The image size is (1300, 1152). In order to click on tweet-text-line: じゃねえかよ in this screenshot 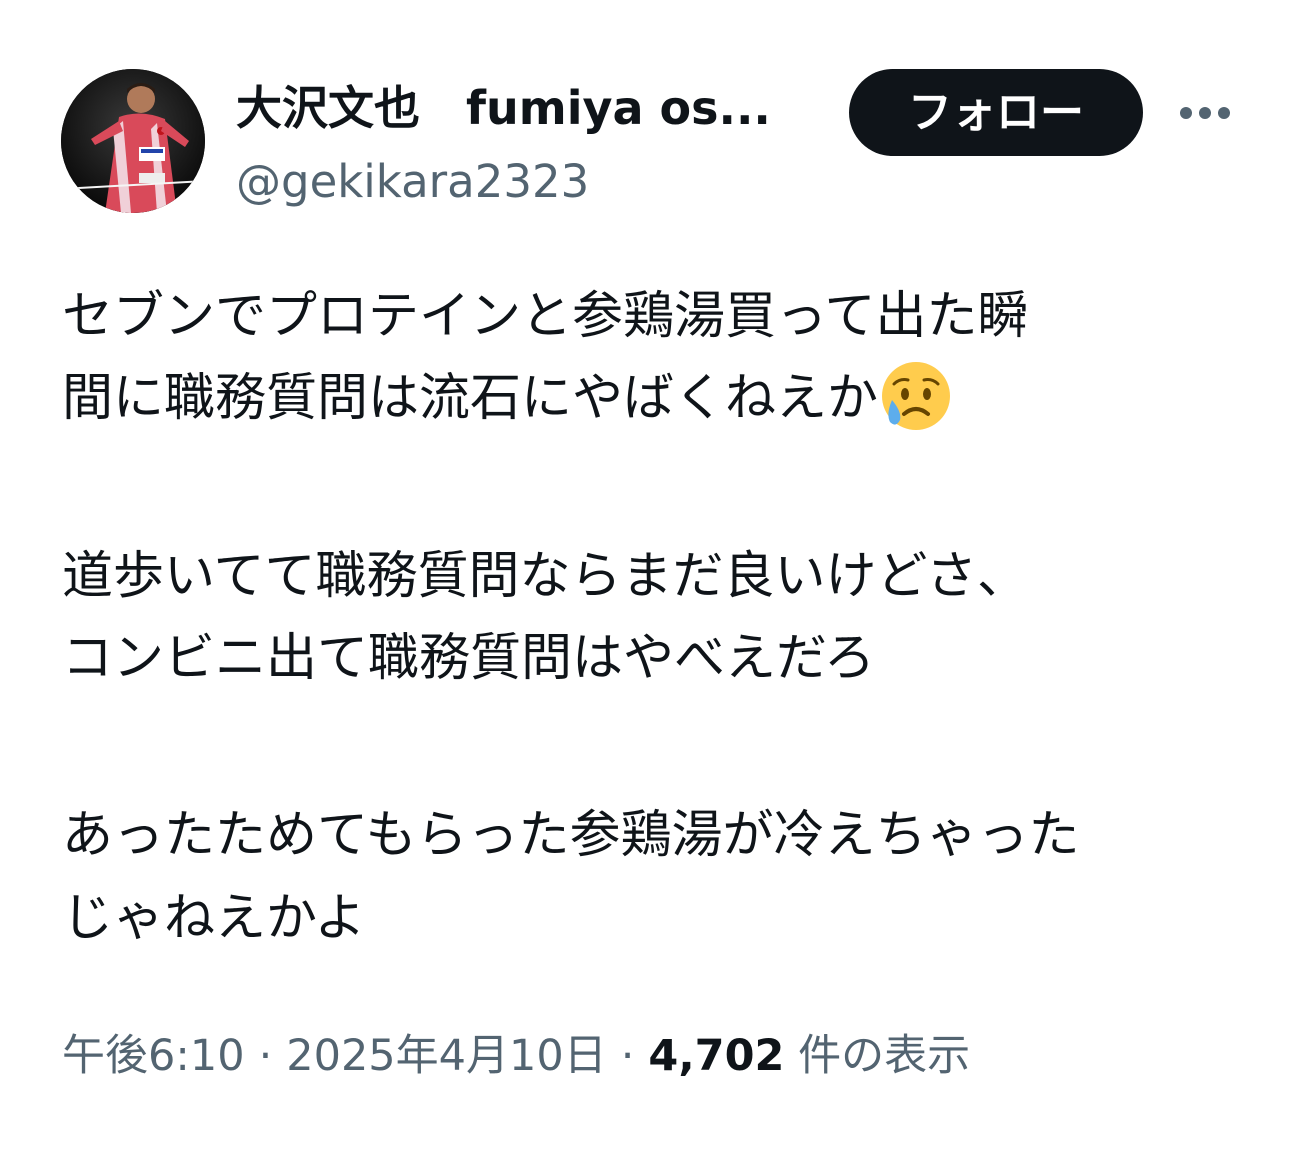, I will do `click(214, 918)`.